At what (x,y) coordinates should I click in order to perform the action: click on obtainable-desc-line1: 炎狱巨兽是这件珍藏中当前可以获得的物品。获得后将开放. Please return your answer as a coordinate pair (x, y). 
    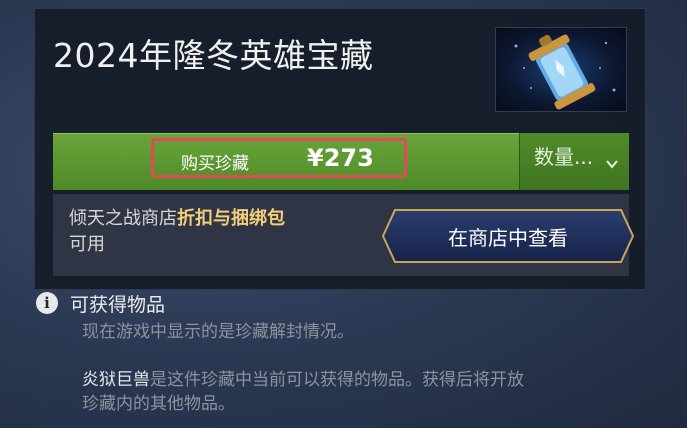
    Looking at the image, I should click on (303, 380).